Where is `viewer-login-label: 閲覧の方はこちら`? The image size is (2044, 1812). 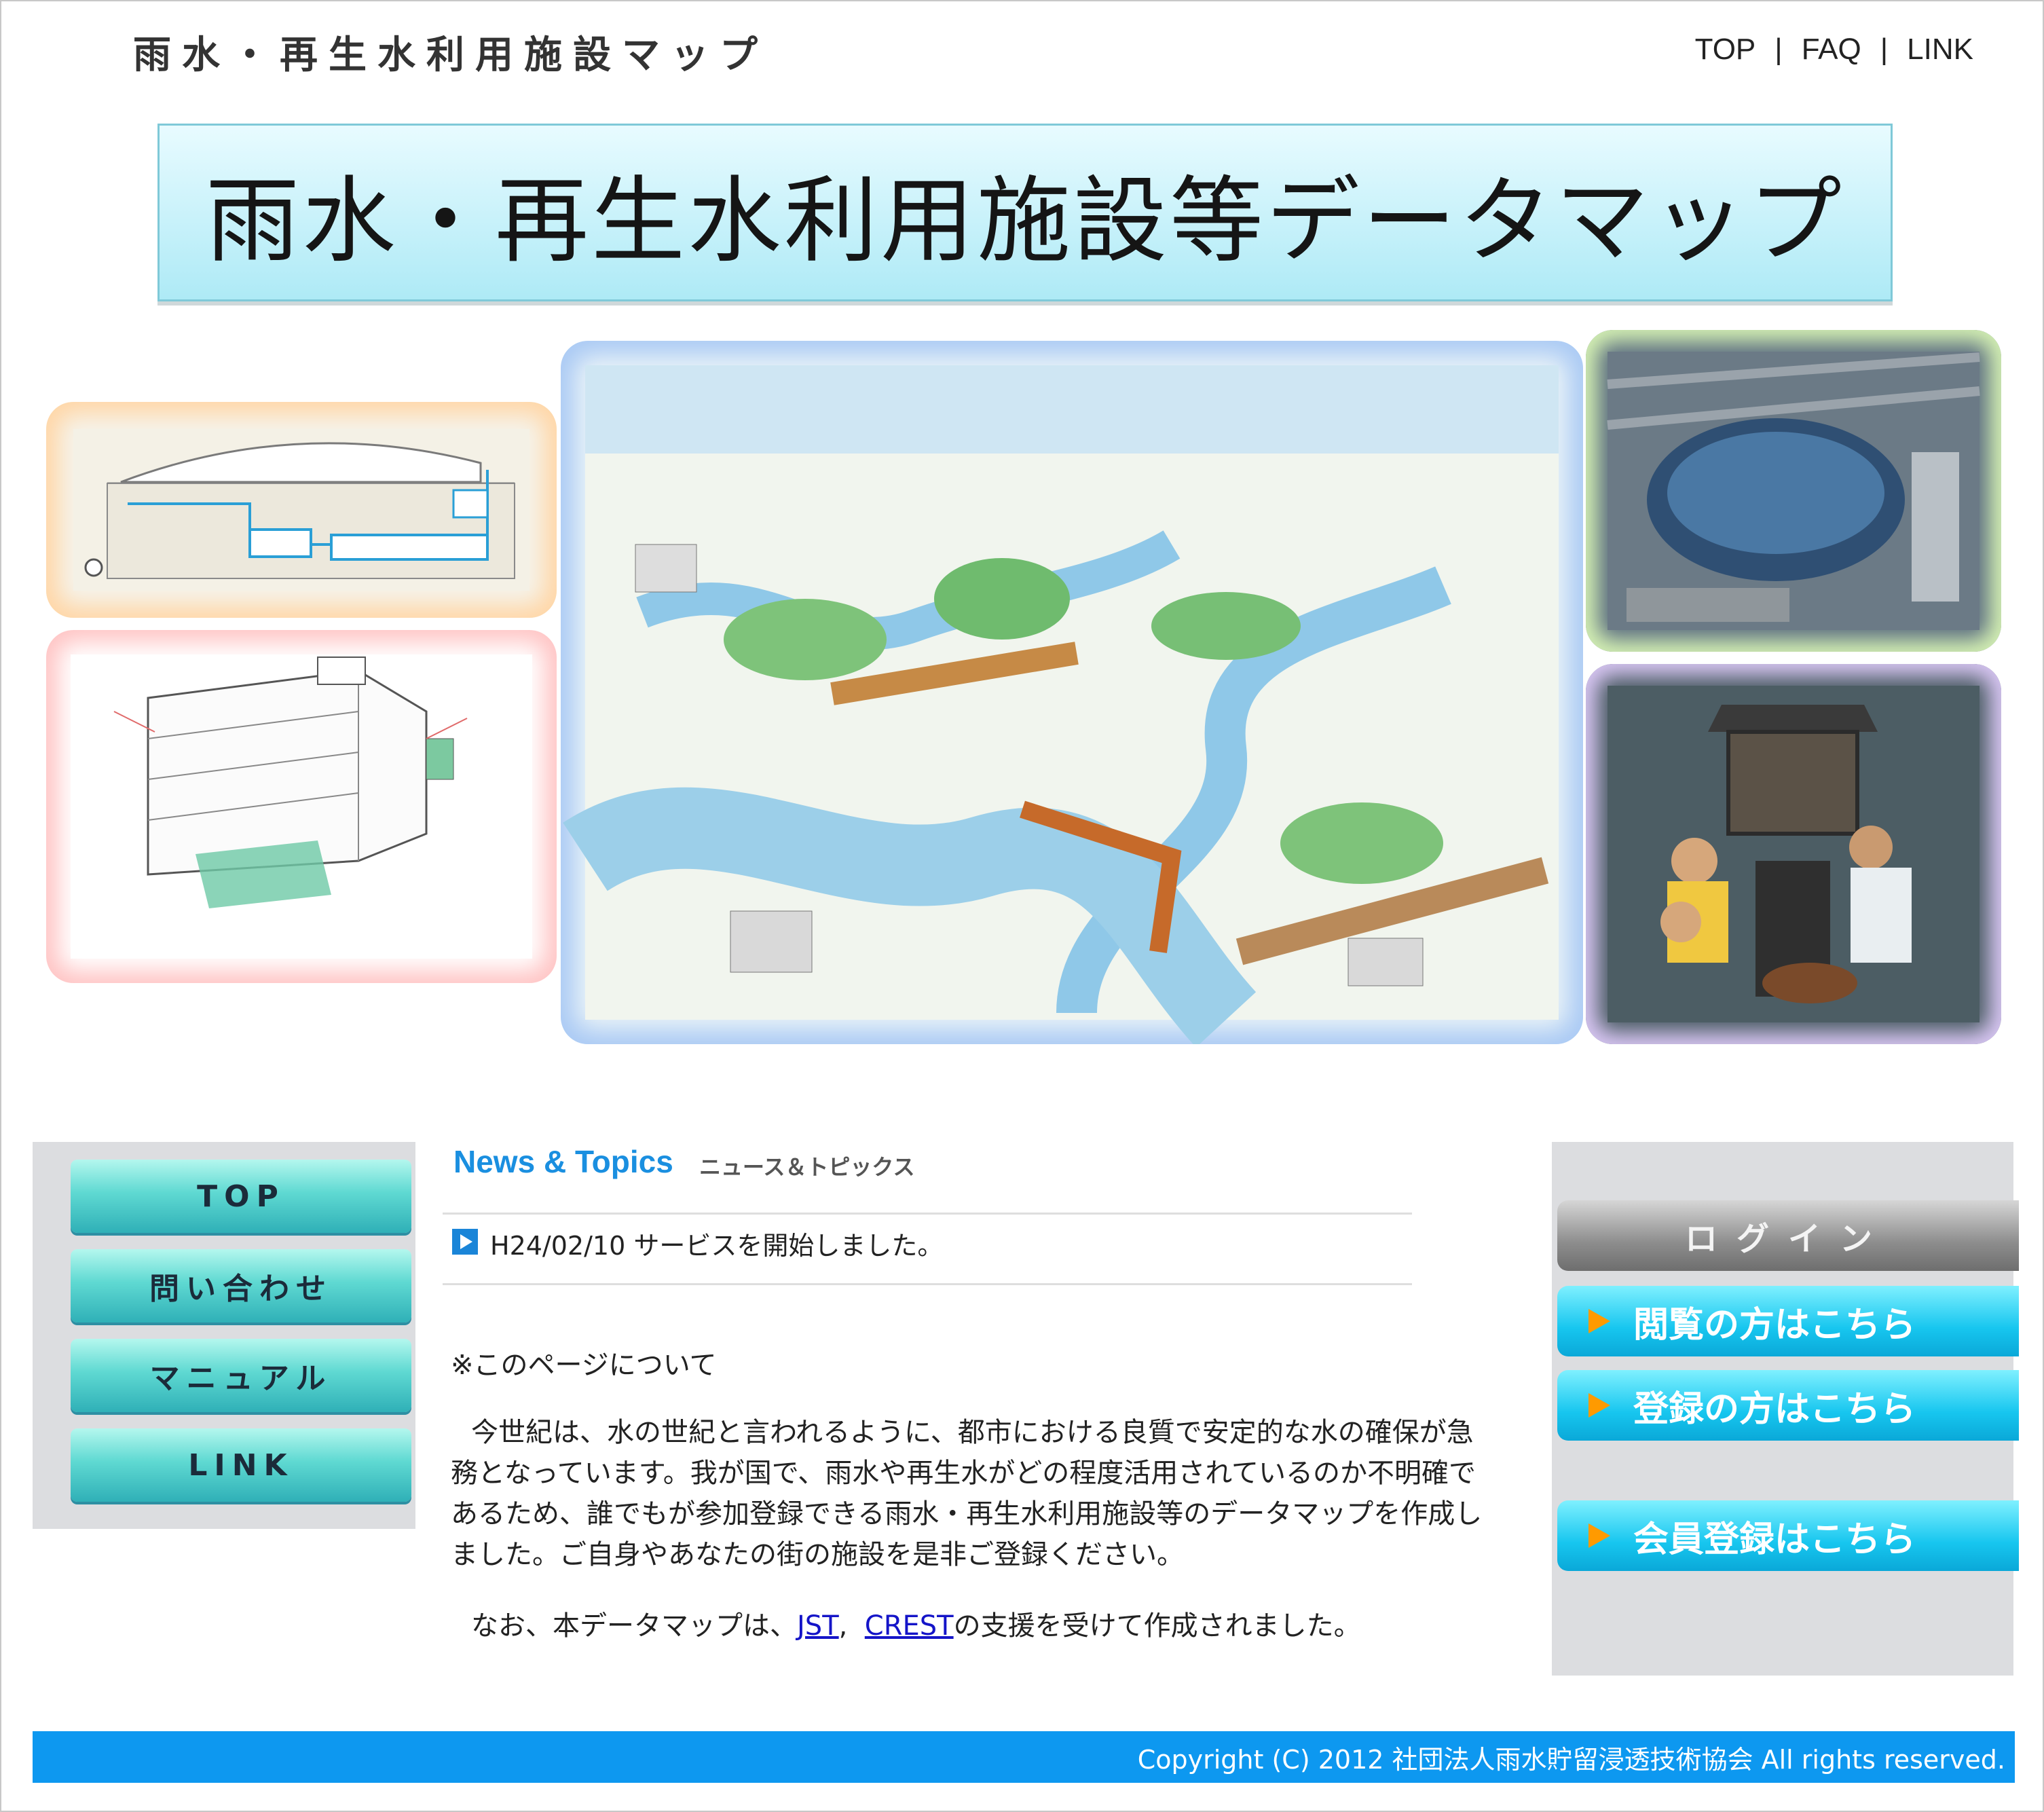
viewer-login-label: 閲覧の方はこちら is located at coordinates (1774, 1325).